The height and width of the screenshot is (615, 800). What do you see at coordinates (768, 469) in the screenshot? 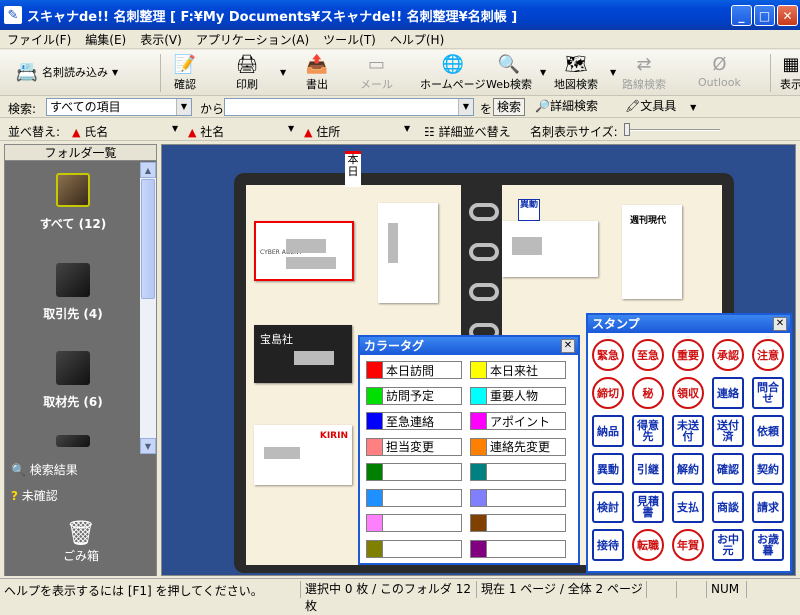
I see `stamp-item: 契約` at bounding box center [768, 469].